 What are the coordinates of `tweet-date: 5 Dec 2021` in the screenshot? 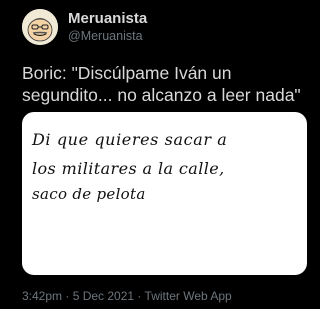 It's located at (103, 296).